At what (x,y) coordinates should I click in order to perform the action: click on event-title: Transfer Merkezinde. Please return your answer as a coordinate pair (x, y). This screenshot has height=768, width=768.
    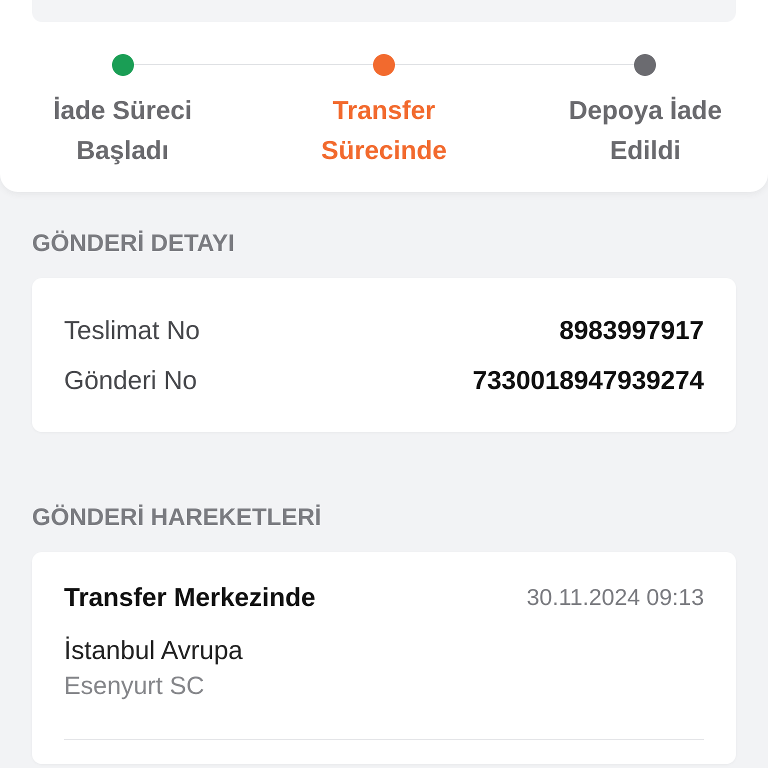
    Looking at the image, I should click on (190, 597).